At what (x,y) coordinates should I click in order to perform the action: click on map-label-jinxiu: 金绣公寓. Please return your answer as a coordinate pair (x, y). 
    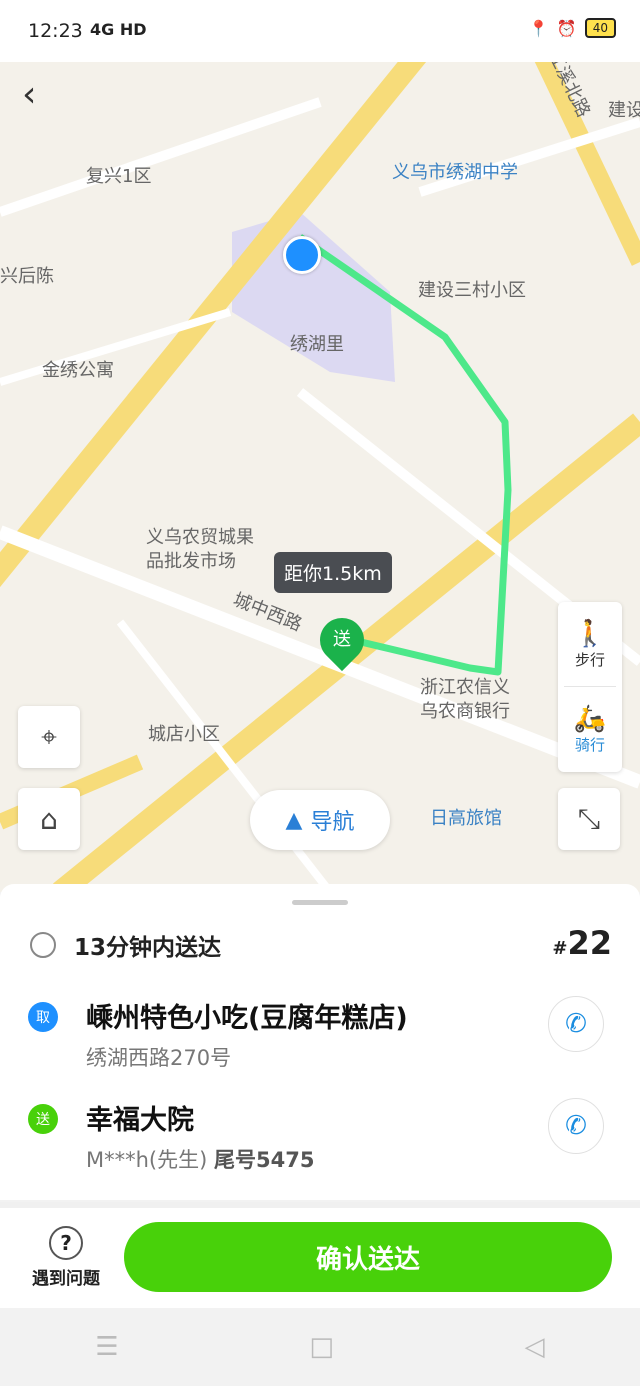
    Looking at the image, I should click on (78, 370).